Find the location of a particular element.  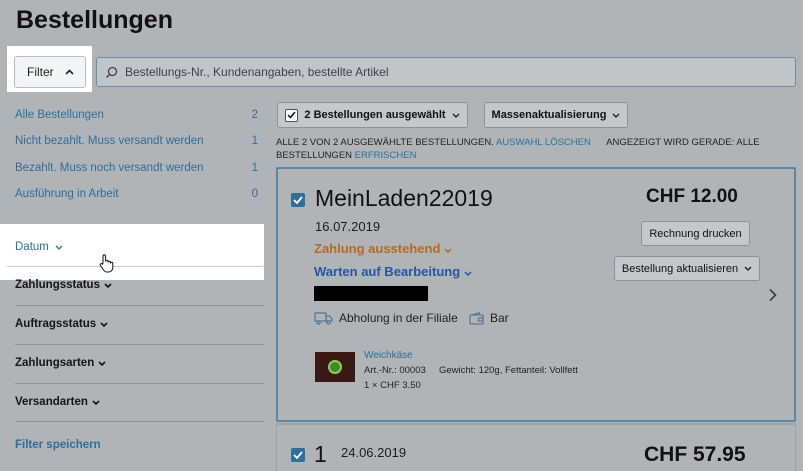

fulfillment-status-dropdown: Warten auf Bearbeitung is located at coordinates (393, 271).